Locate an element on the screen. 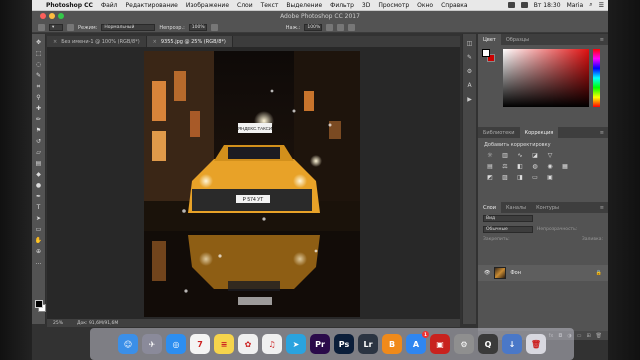 This screenshot has width=640, height=360. dock-app-telegram: ➤ is located at coordinates (296, 344).